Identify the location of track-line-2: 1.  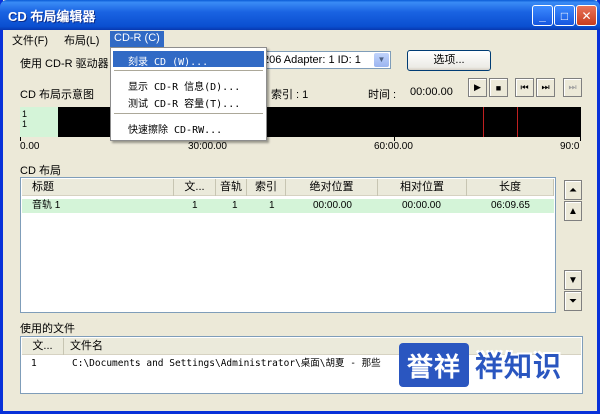
(25, 124).